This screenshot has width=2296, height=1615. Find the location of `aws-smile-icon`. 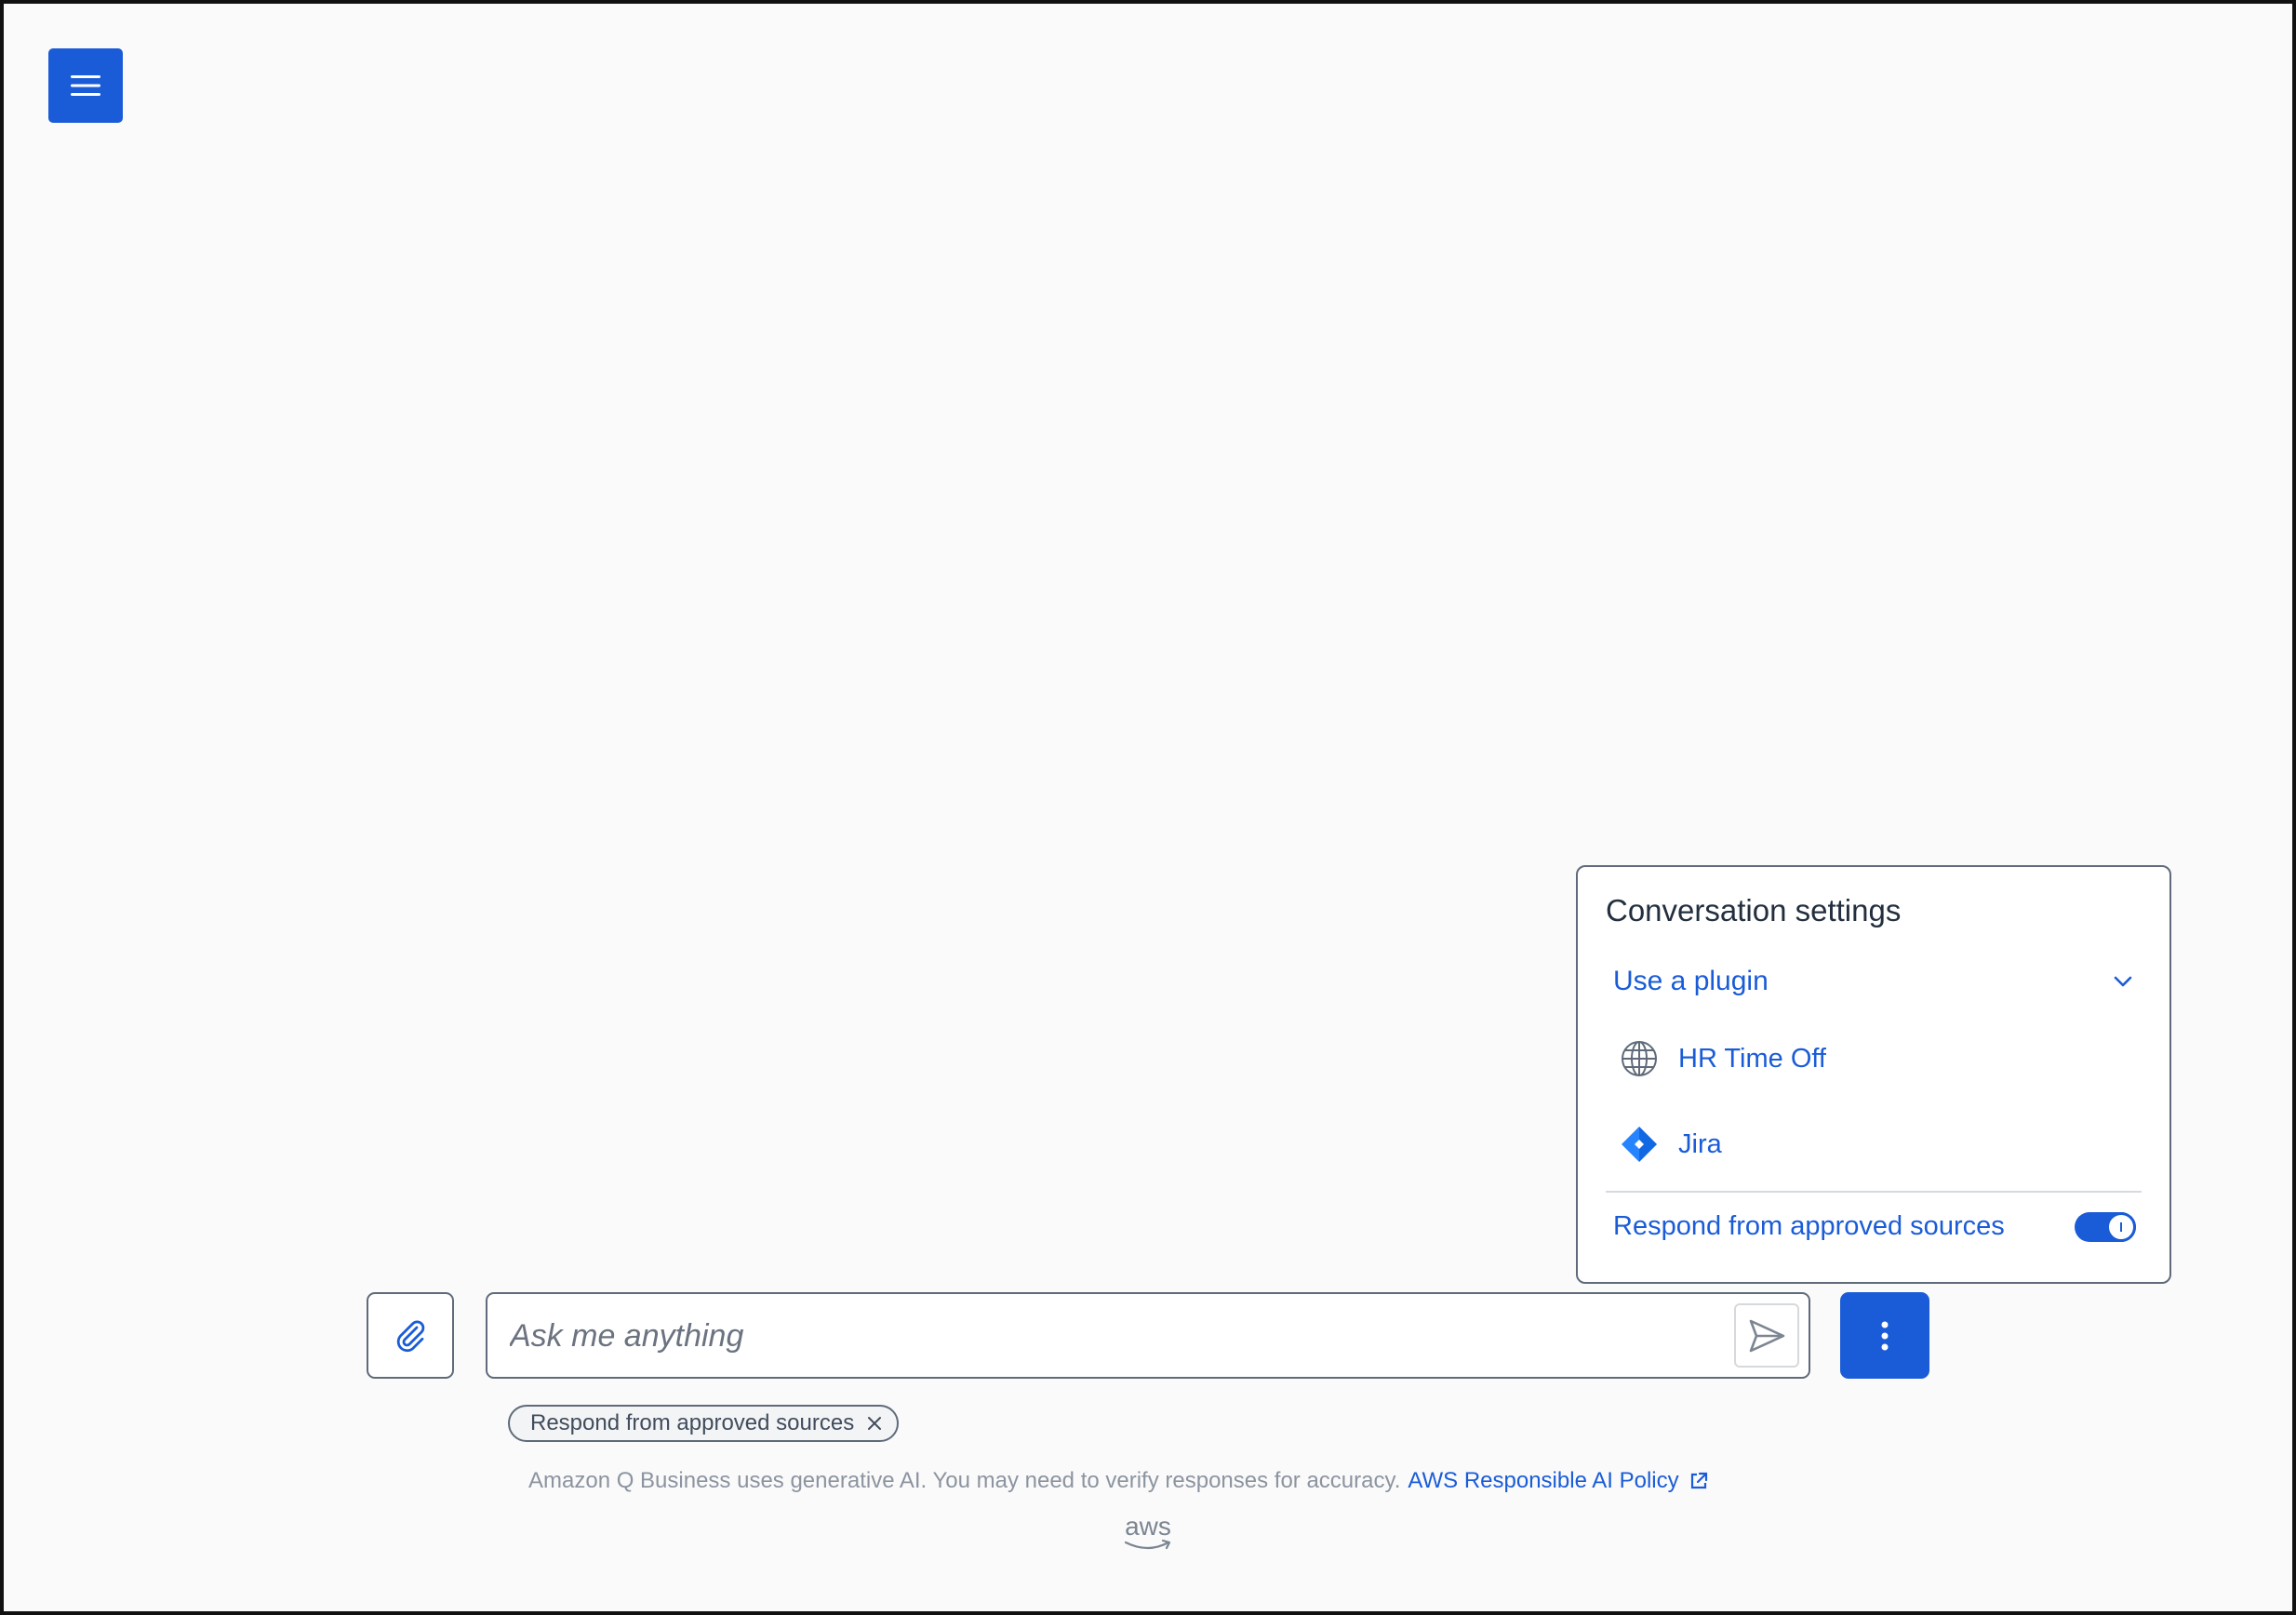

aws-smile-icon is located at coordinates (1147, 1544).